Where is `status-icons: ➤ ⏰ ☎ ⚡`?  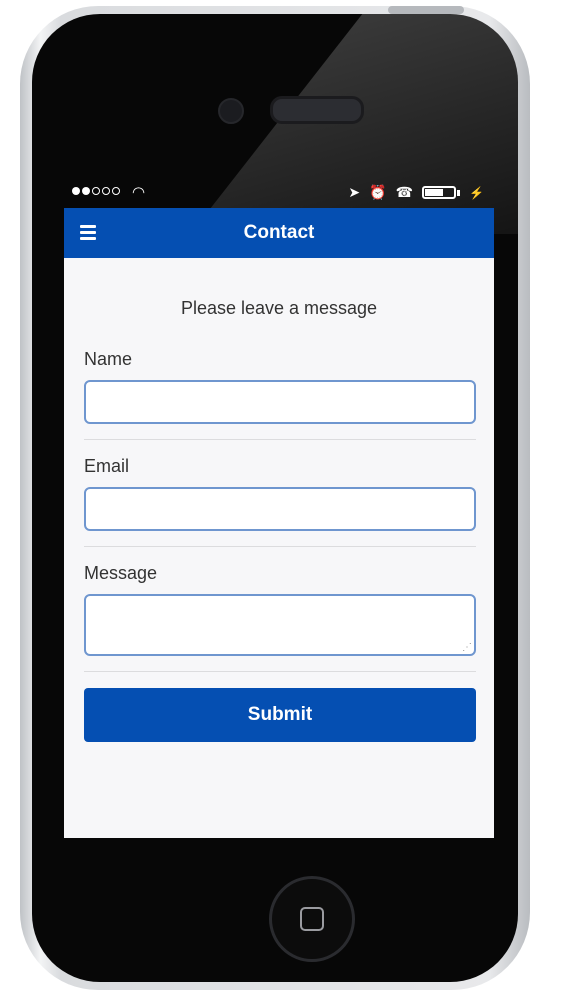
status-icons: ➤ ⏰ ☎ ⚡ is located at coordinates (416, 192).